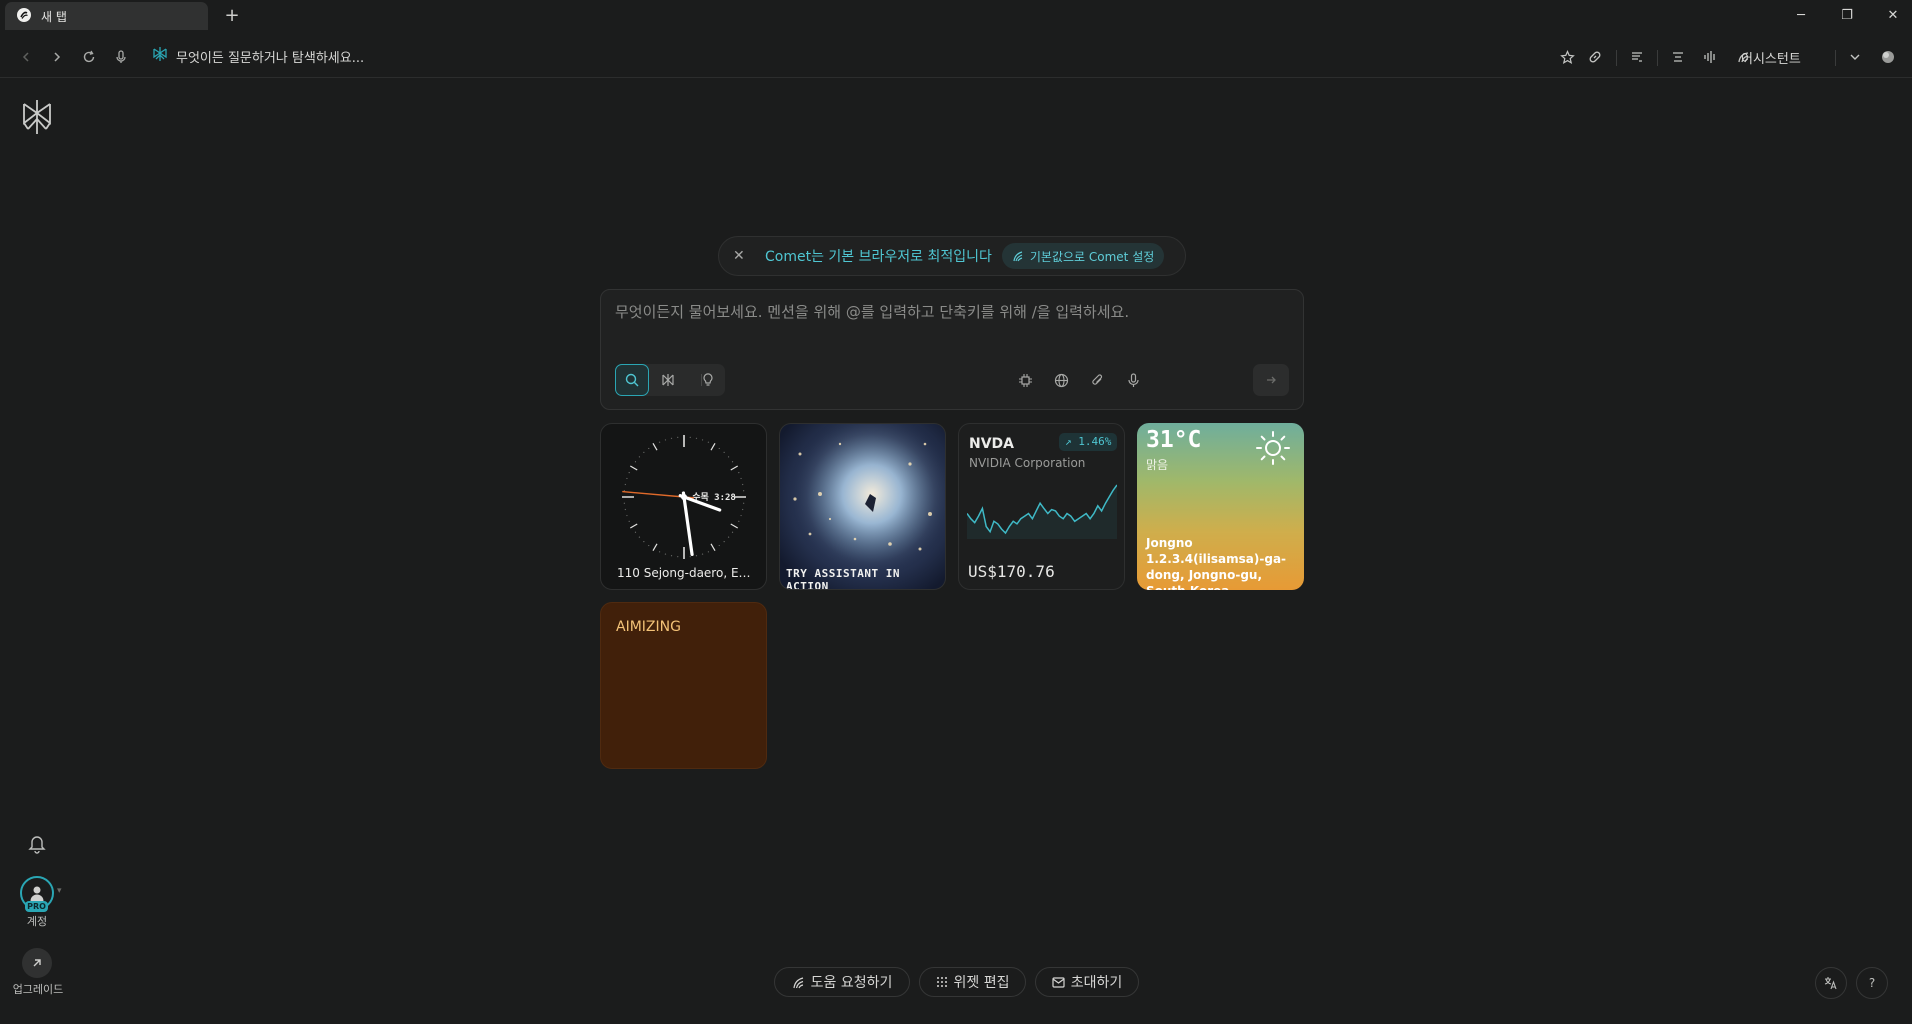 The width and height of the screenshot is (1912, 1024). Describe the element at coordinates (1097, 380) in the screenshot. I see `paperclip-icon` at that location.